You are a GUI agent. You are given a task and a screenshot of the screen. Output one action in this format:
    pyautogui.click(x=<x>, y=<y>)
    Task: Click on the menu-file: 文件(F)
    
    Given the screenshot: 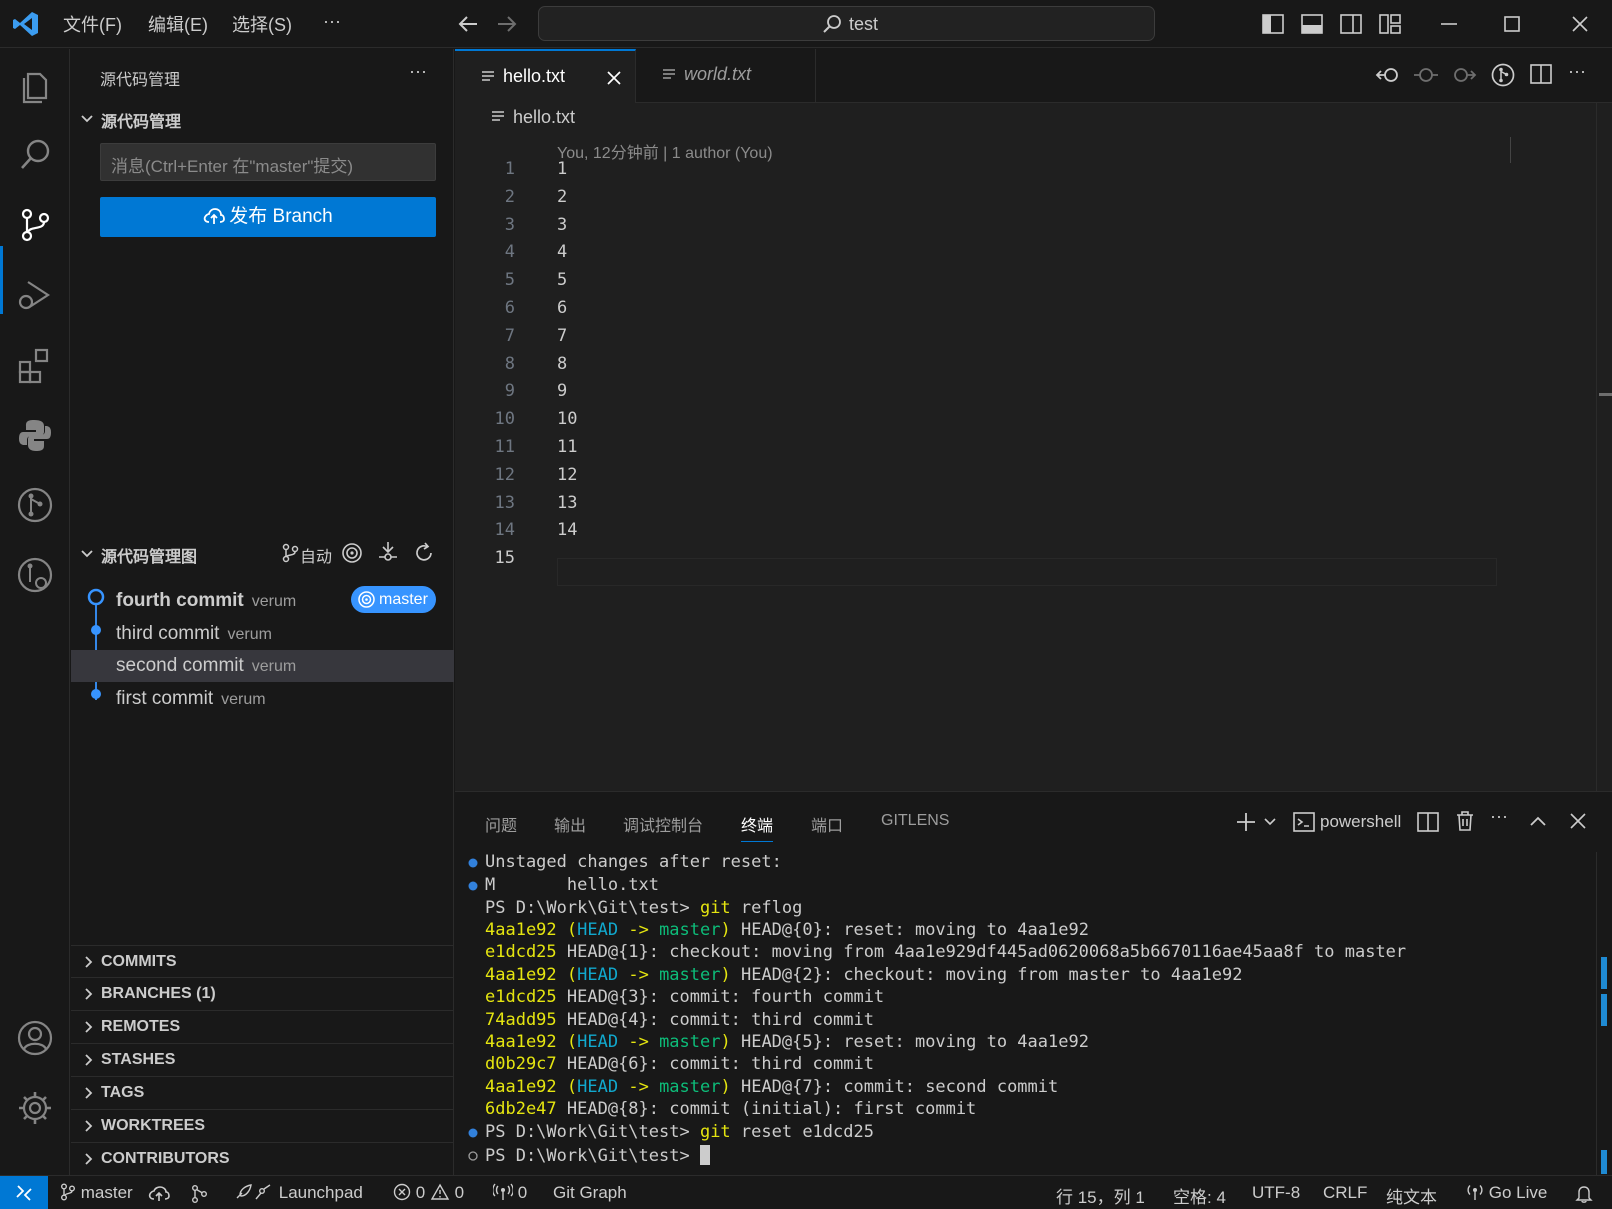 What is the action you would take?
    pyautogui.click(x=92, y=24)
    